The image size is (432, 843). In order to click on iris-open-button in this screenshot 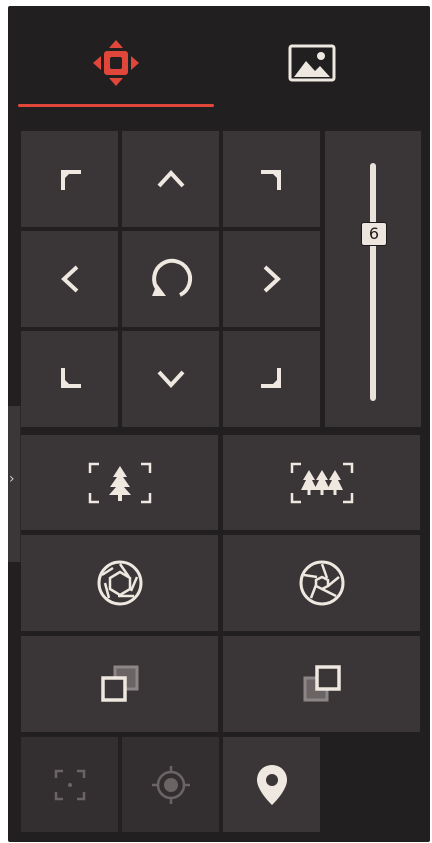, I will do `click(321, 583)`.